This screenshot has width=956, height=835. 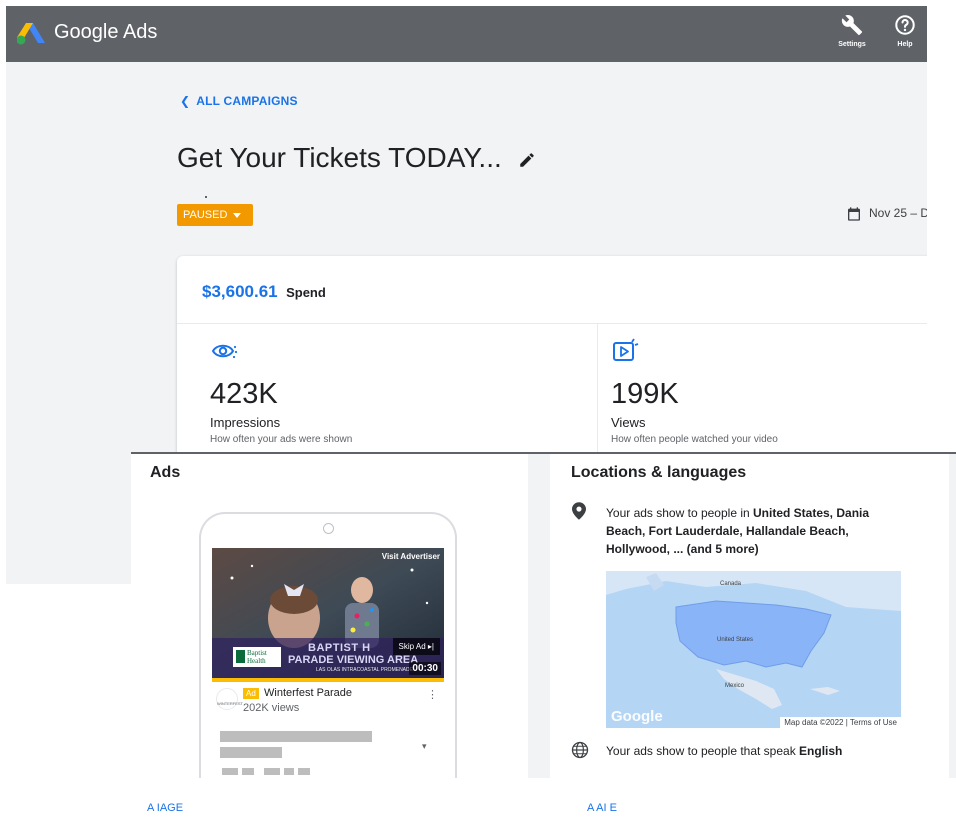 What do you see at coordinates (552, 323) in the screenshot?
I see `card-divider` at bounding box center [552, 323].